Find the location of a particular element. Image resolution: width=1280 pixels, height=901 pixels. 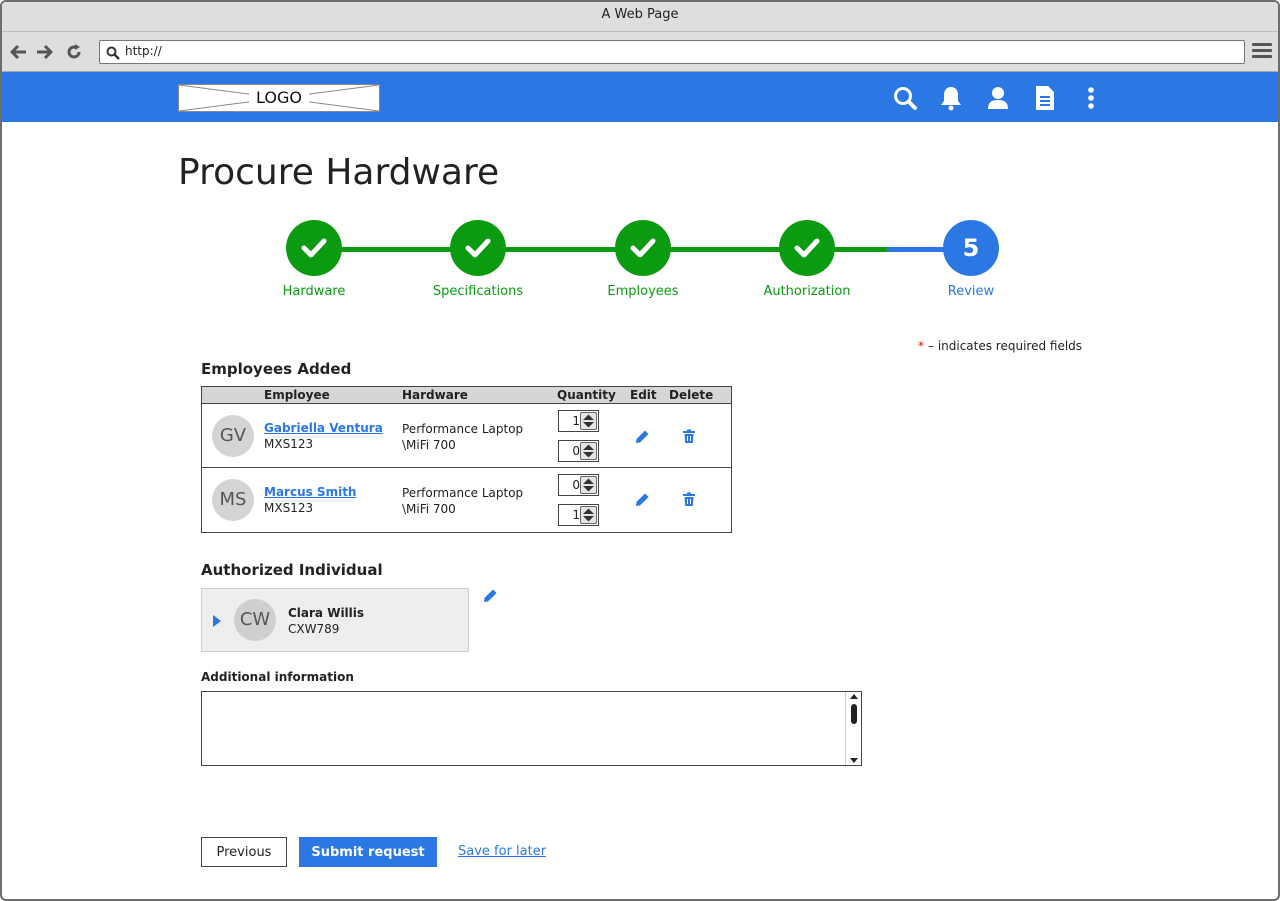

avatar: CW is located at coordinates (255, 620).